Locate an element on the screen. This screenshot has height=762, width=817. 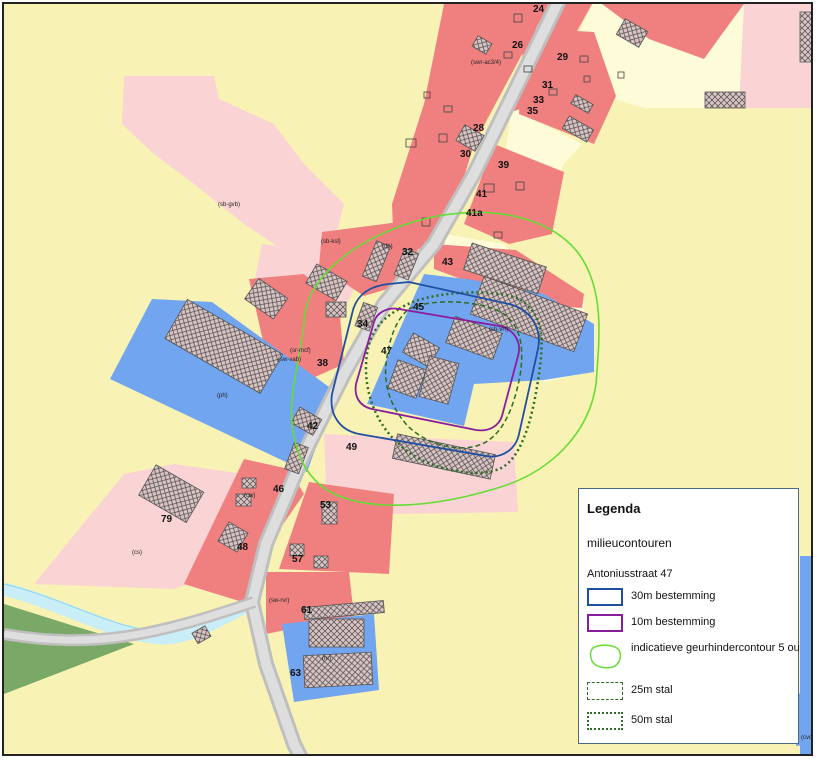
zone-code-label: (sb-ksl) is located at coordinates (331, 242).